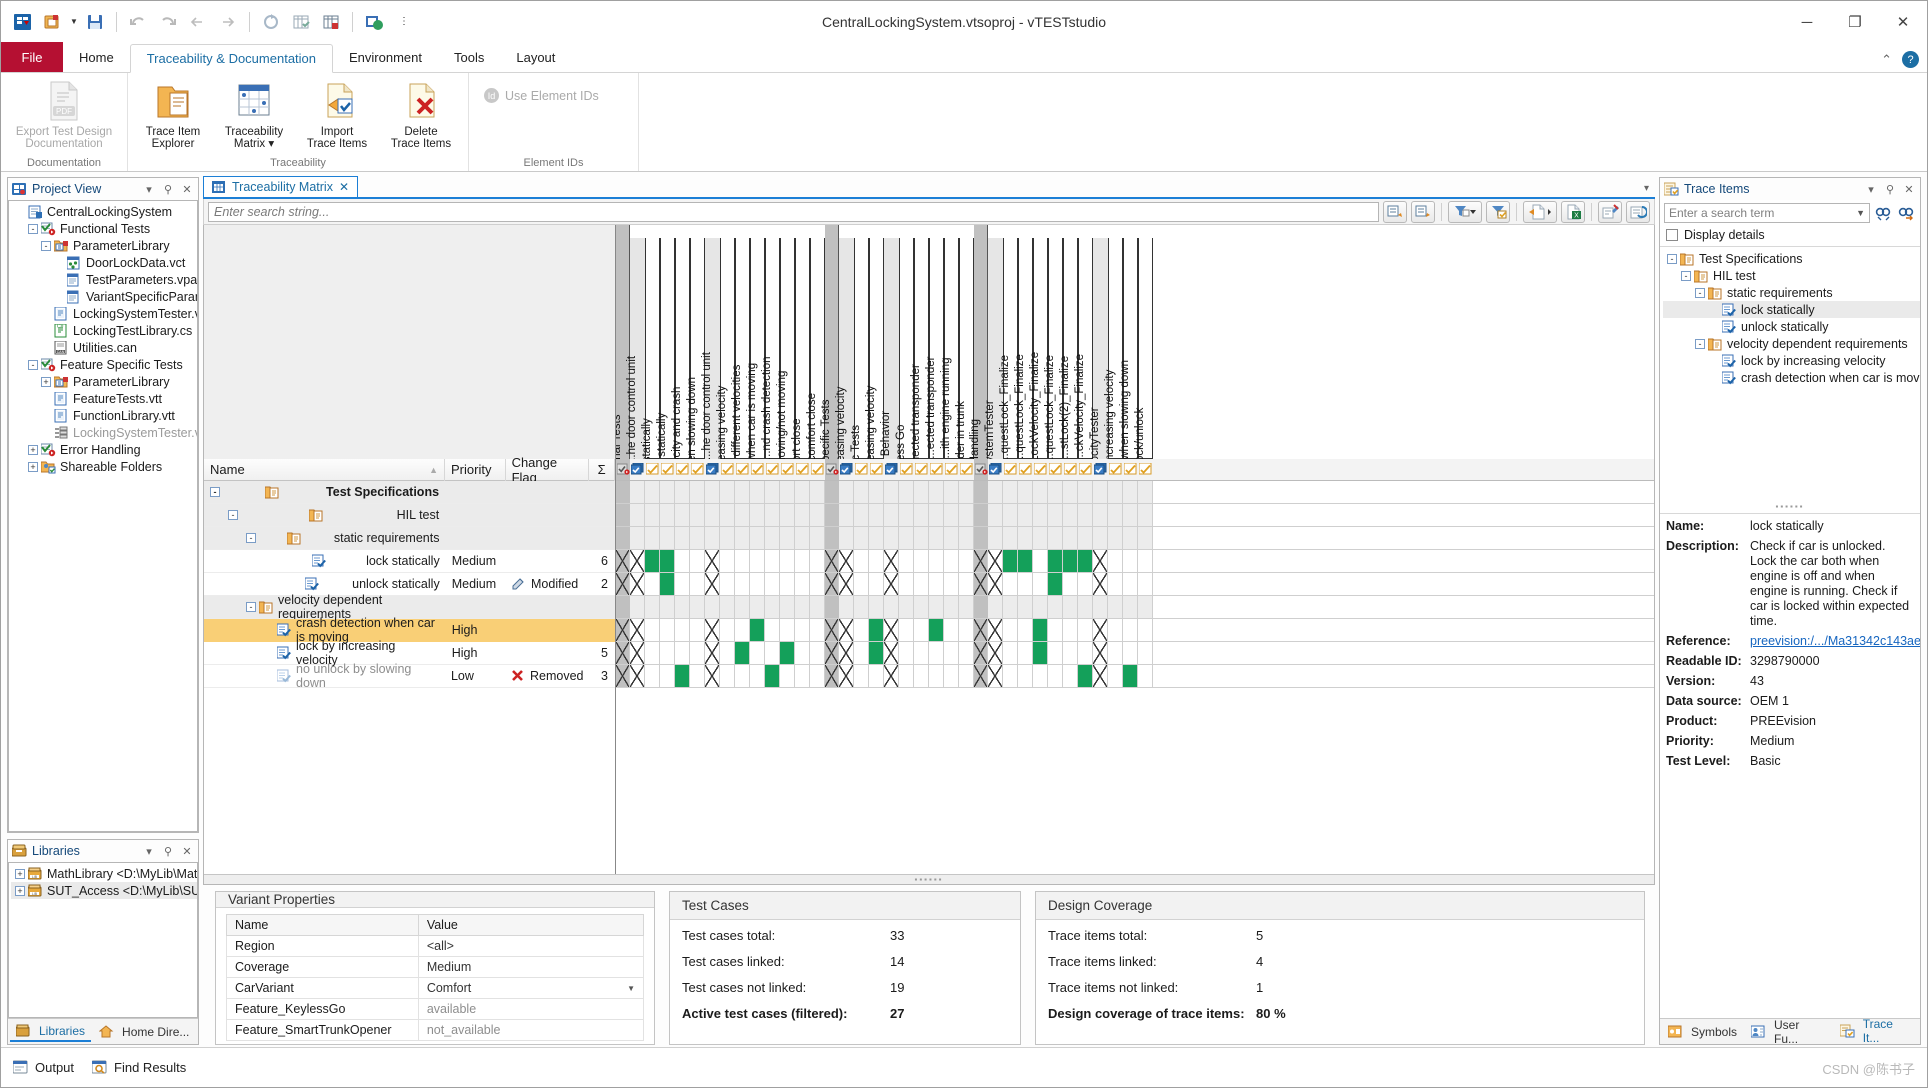  Describe the element at coordinates (1860, 213) in the screenshot. I see `search-history-dropdown-icon: ▼` at that location.